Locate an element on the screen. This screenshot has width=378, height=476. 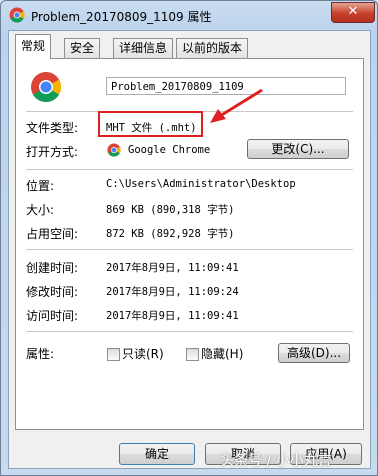
created-value: 2017年8月9日, 11:09:41 is located at coordinates (172, 268).